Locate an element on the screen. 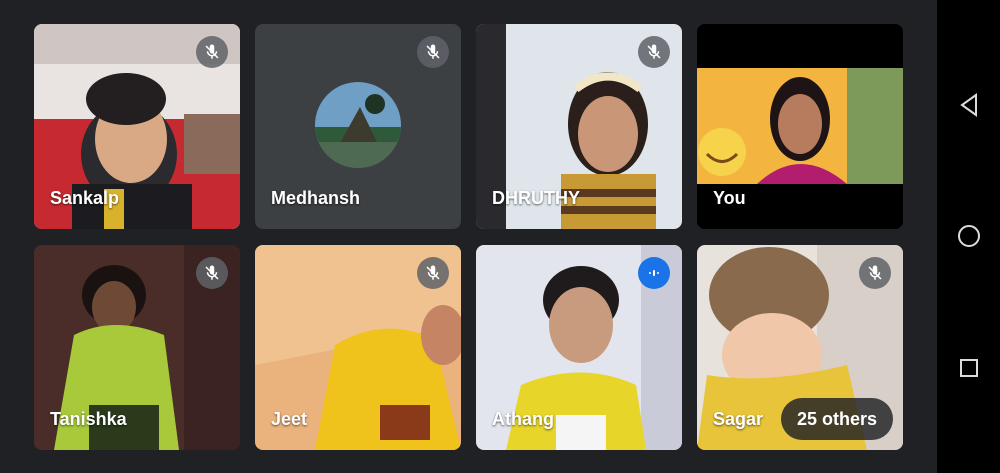 The width and height of the screenshot is (1000, 473). participant-name: Sagar is located at coordinates (738, 419).